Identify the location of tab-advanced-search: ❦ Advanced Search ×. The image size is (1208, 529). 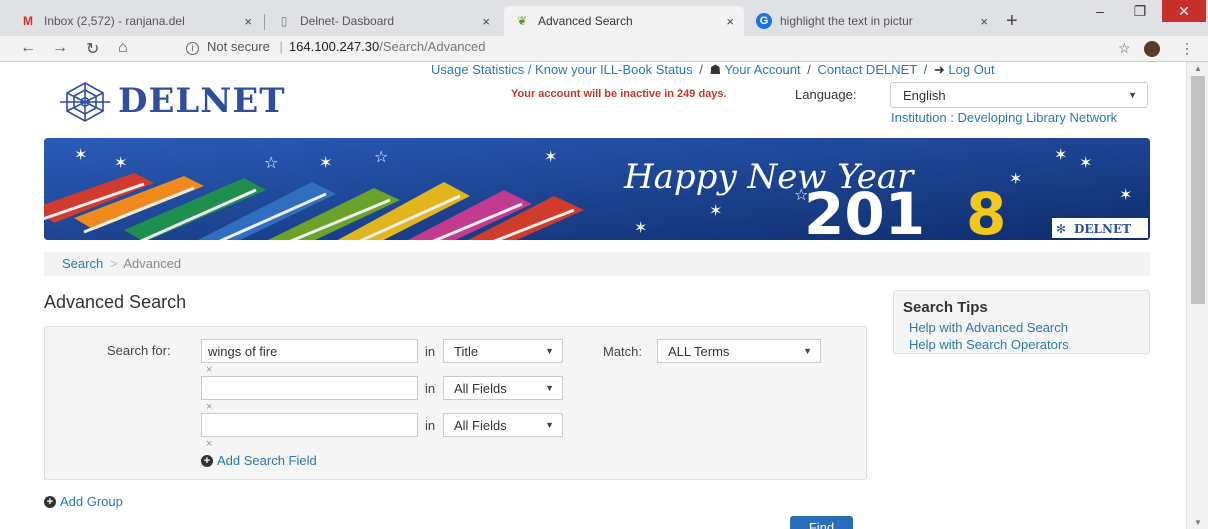
(624, 21).